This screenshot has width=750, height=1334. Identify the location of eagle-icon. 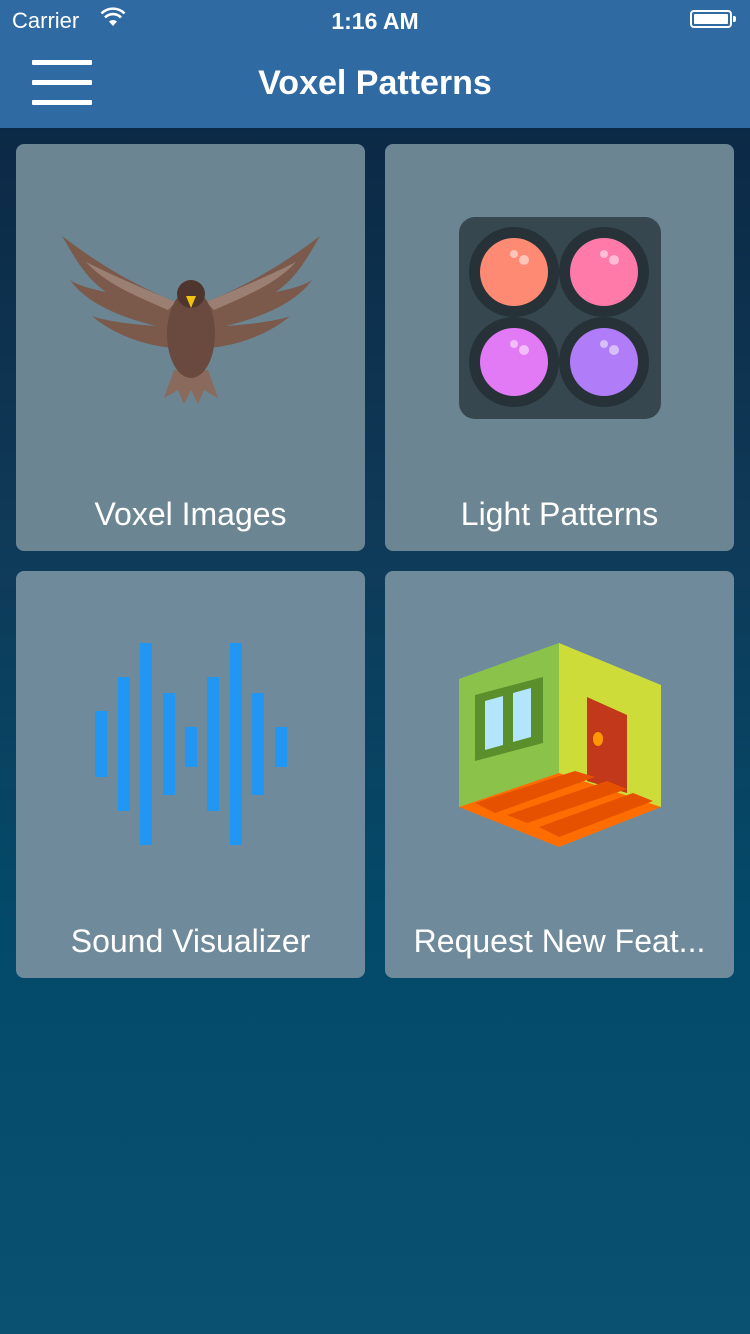
(191, 320).